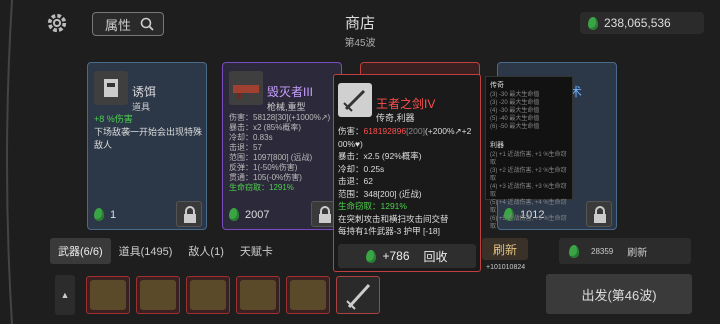  What do you see at coordinates (625, 251) in the screenshot?
I see `reroll-cost-button: 28359 刷新` at bounding box center [625, 251].